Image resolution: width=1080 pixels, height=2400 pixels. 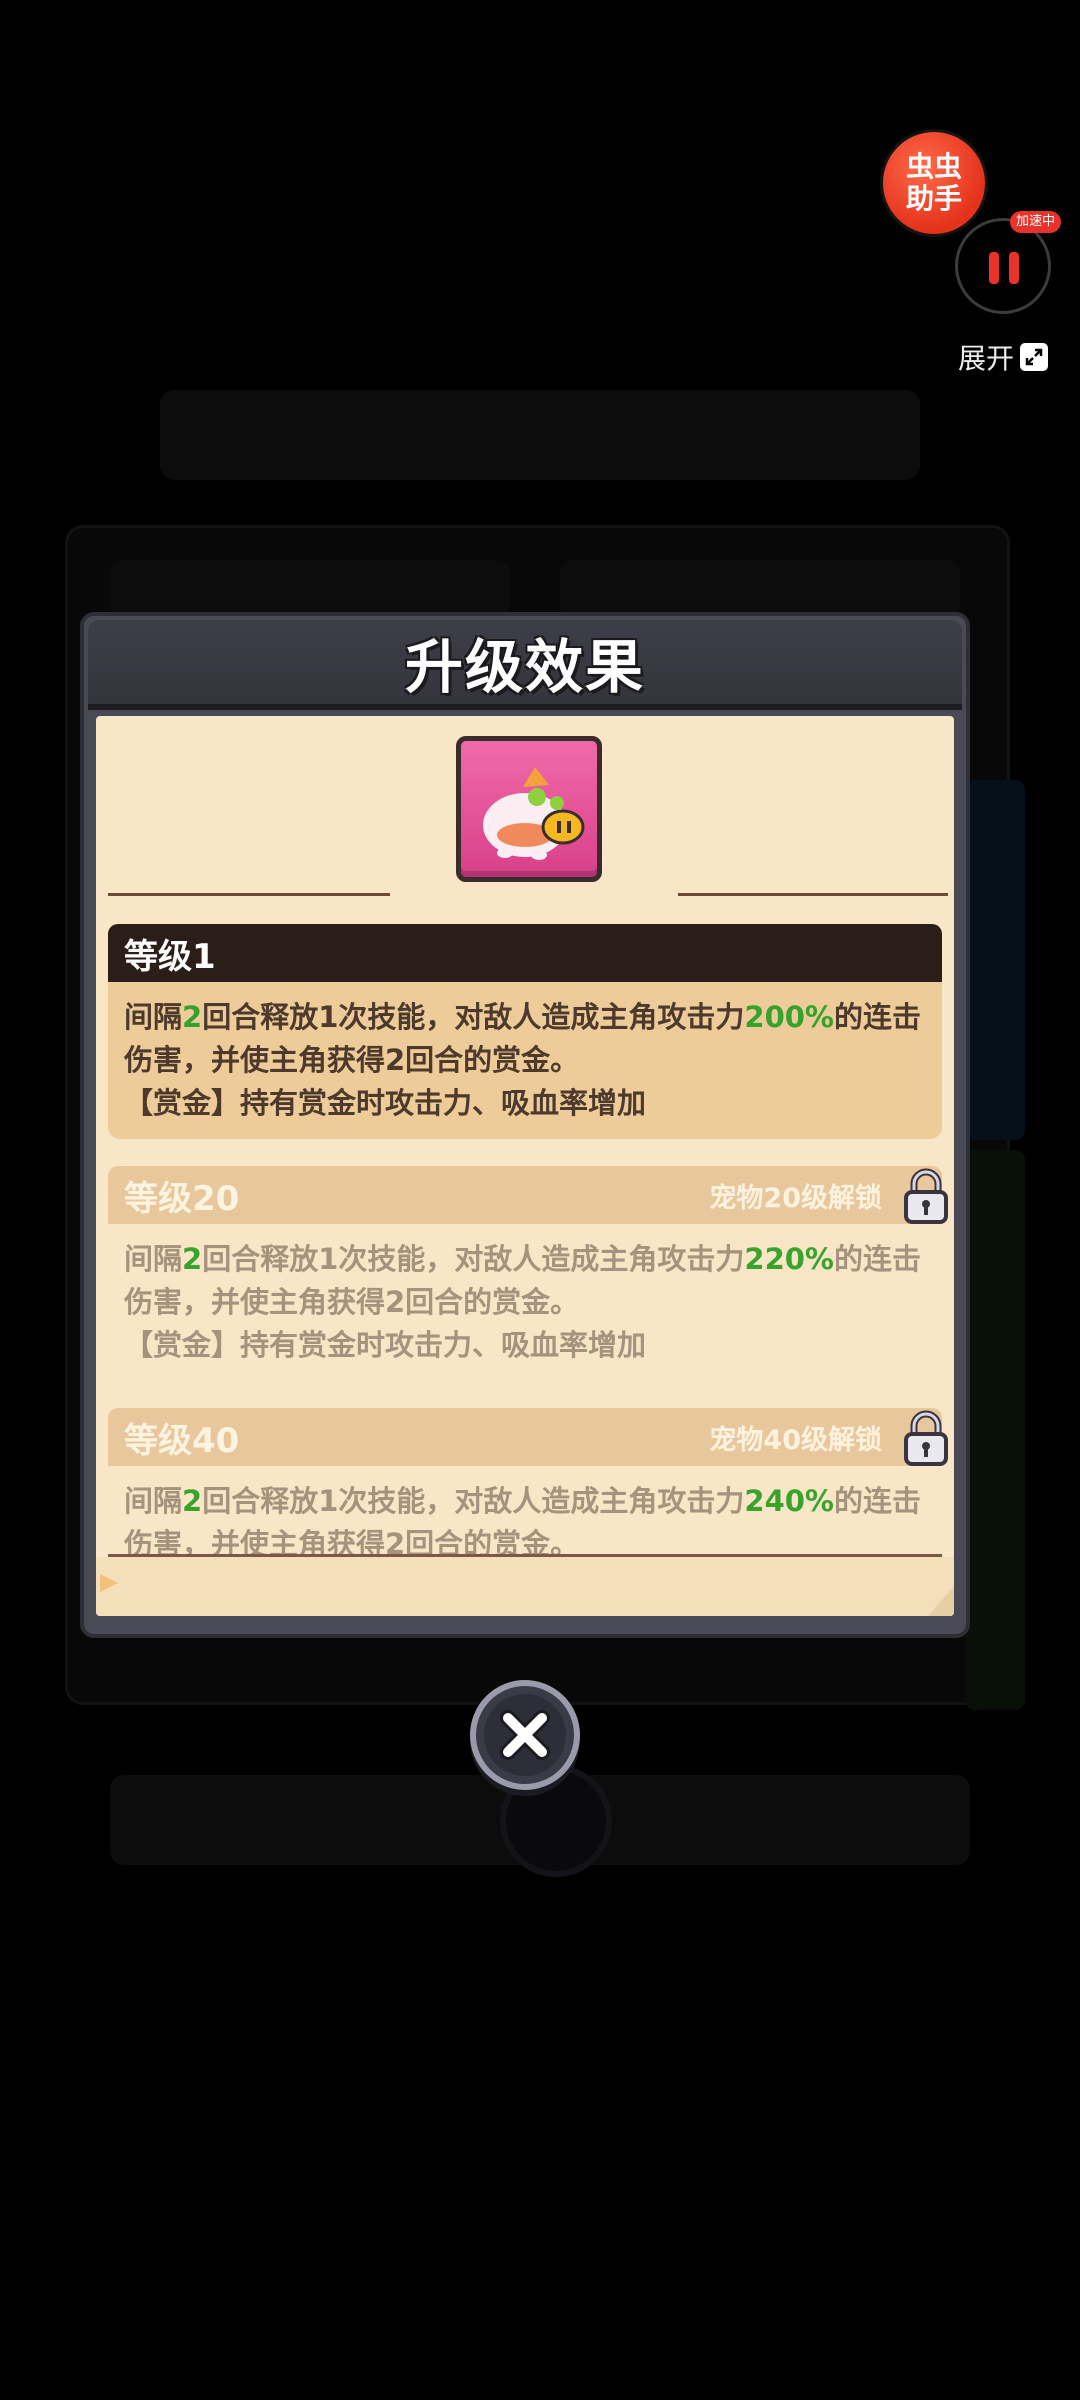 What do you see at coordinates (182, 1440) in the screenshot?
I see `level-title: 等级40` at bounding box center [182, 1440].